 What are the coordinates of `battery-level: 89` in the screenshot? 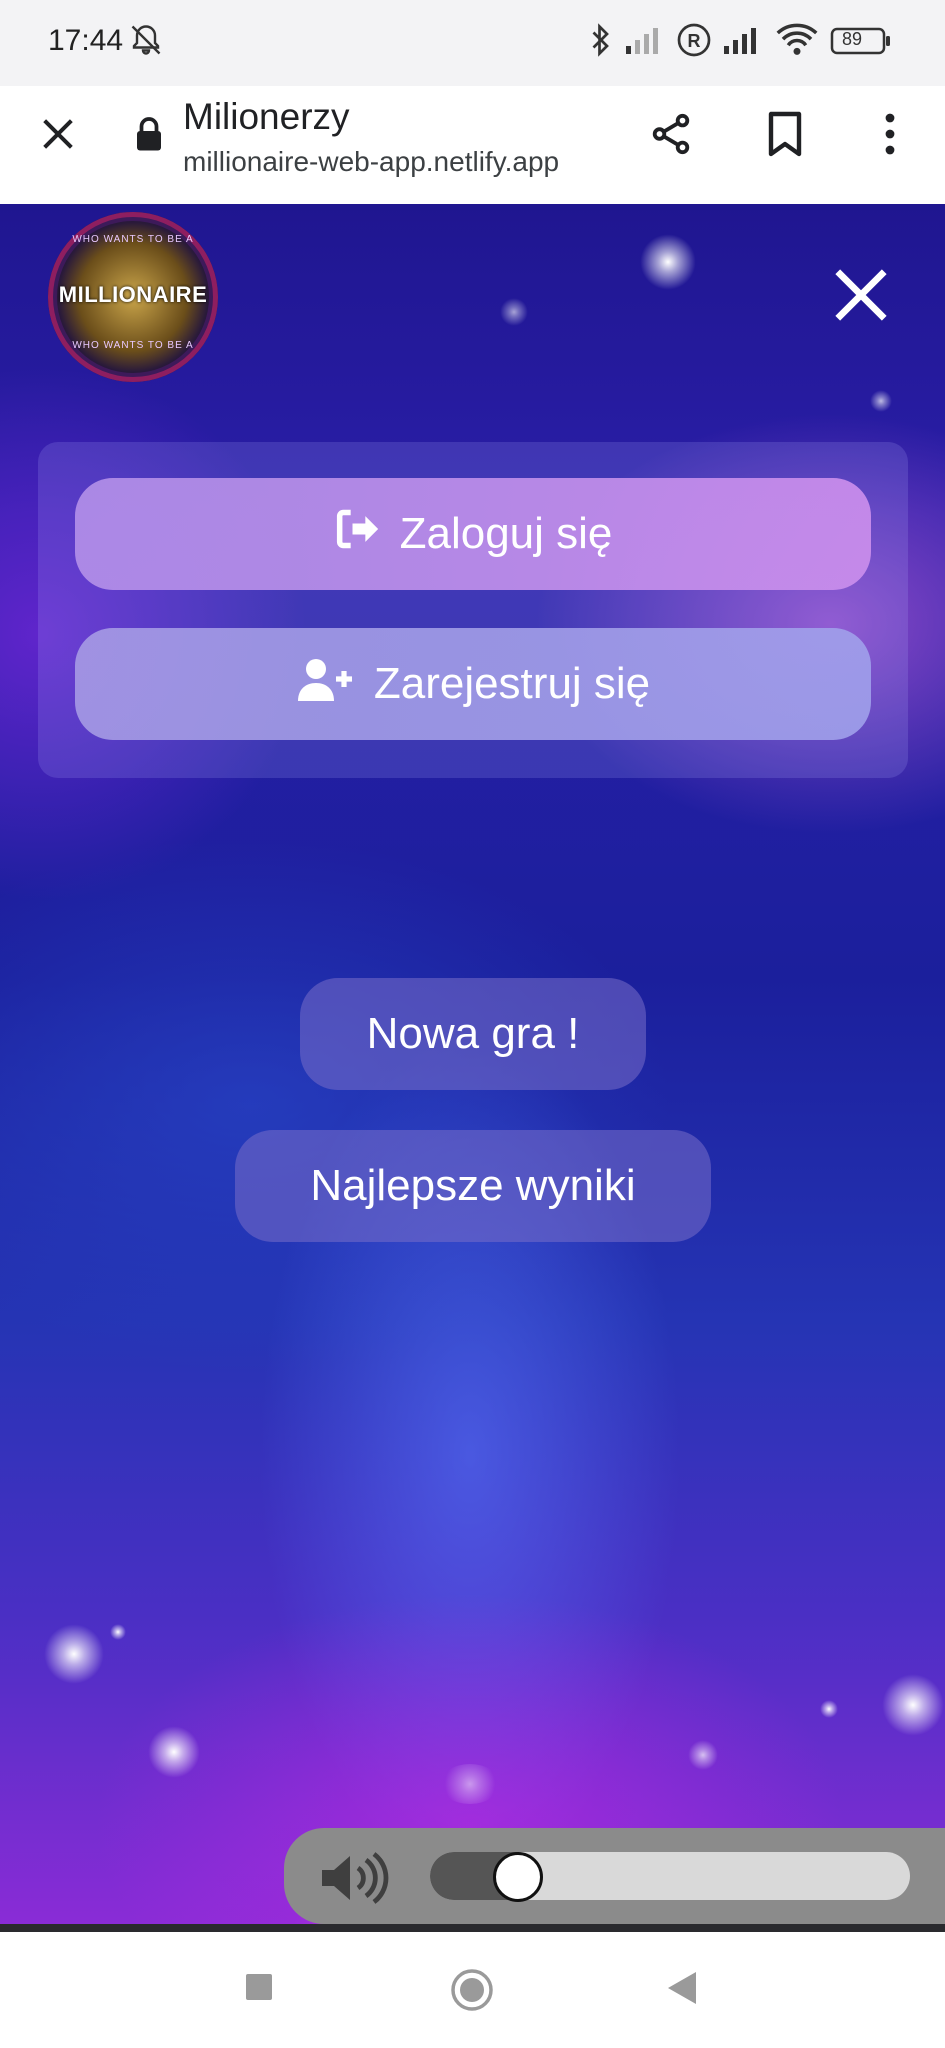 It's located at (852, 39).